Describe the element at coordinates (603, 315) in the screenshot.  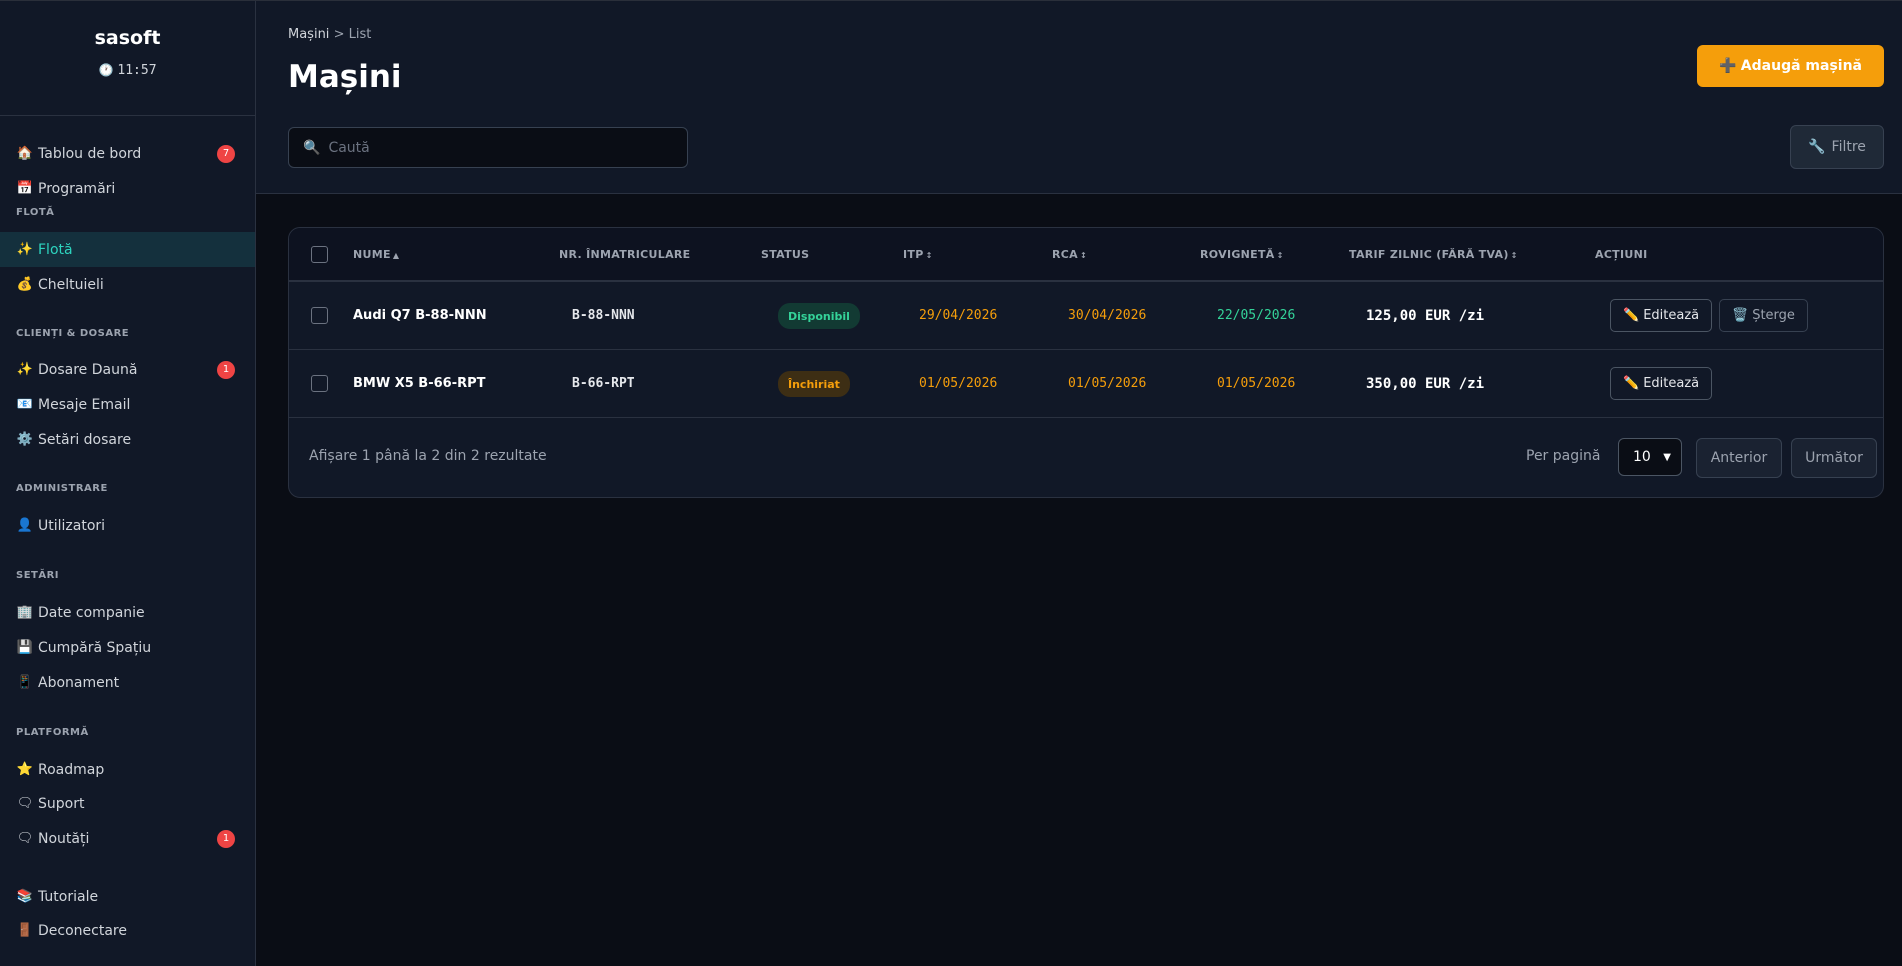
I see `car-plate: B-88-NNN` at that location.